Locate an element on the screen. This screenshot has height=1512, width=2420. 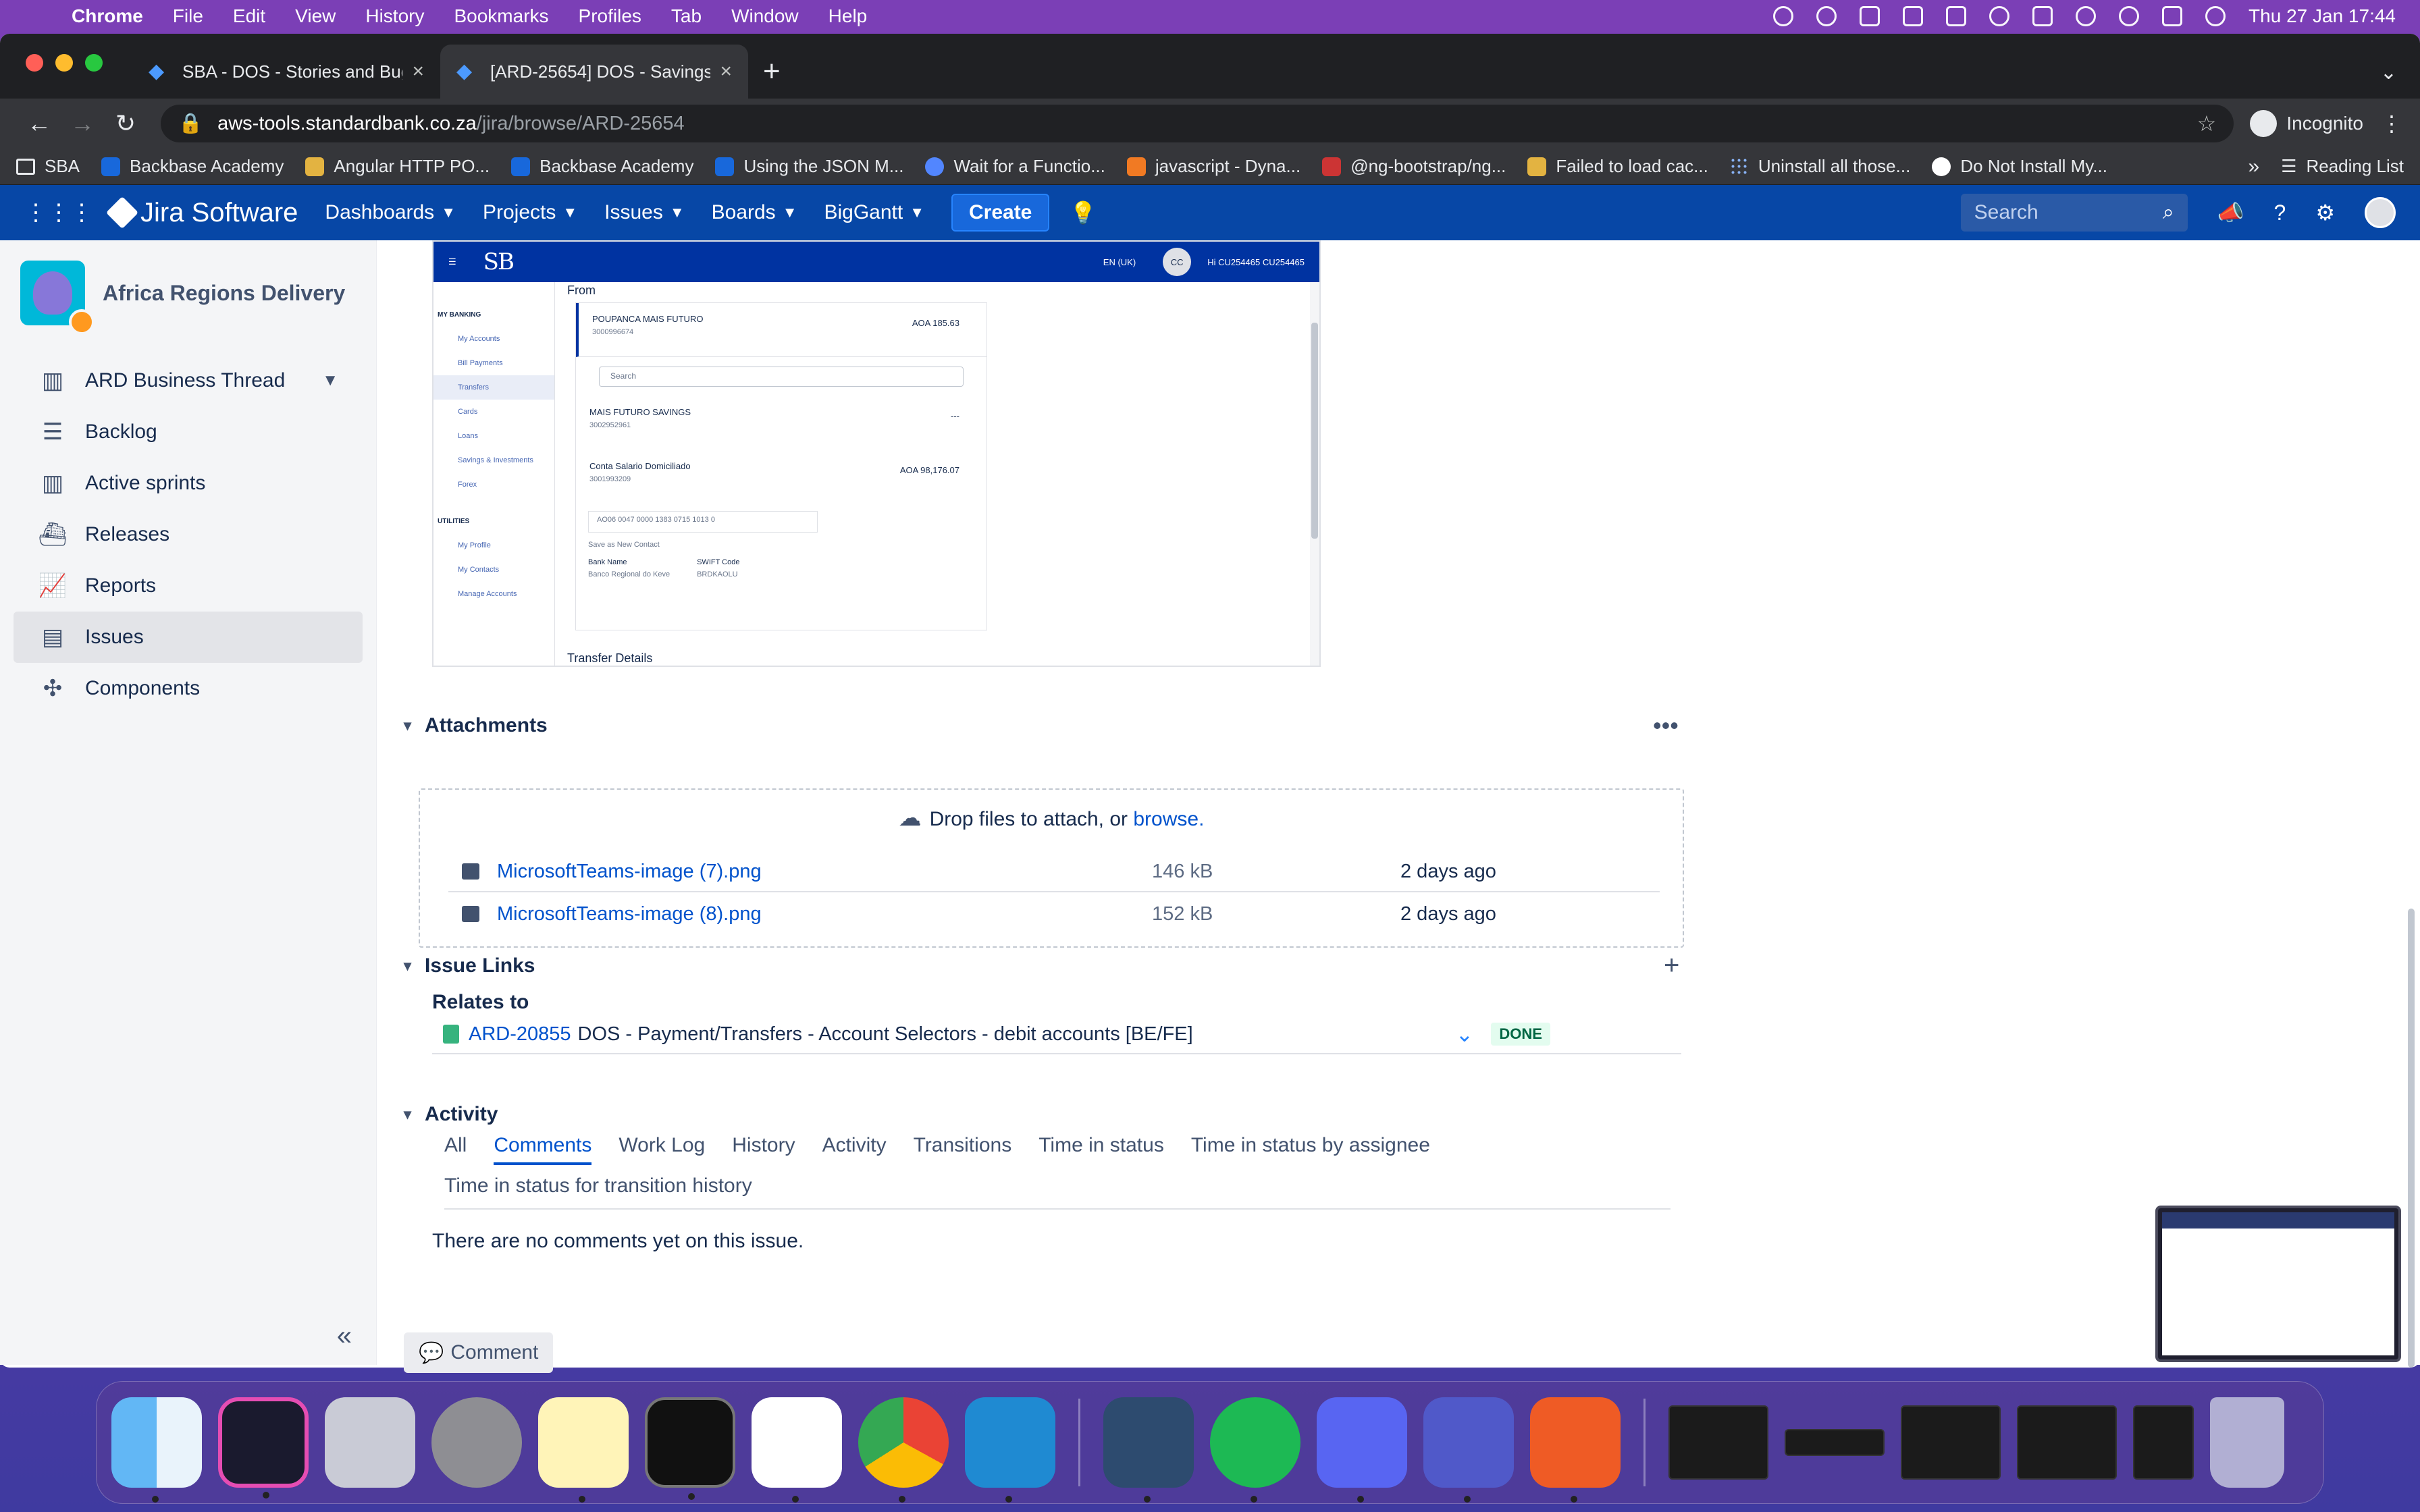
minimized-window-discord-call is located at coordinates (2163, 1442).